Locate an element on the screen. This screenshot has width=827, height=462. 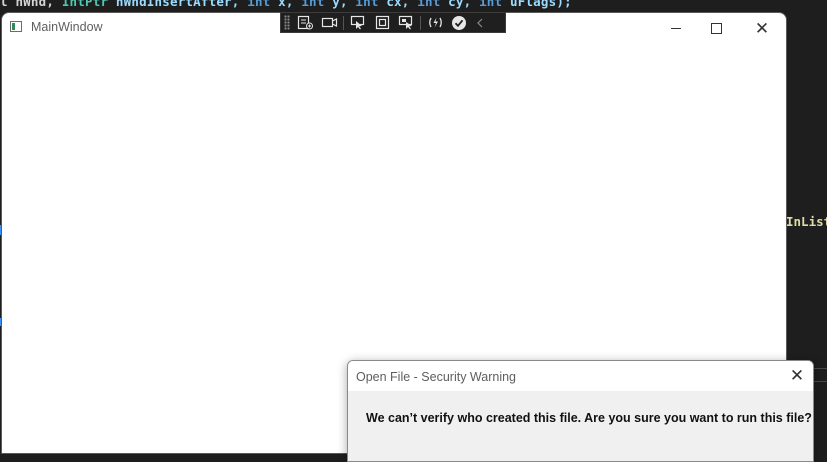
hot-reload-button is located at coordinates (435, 22).